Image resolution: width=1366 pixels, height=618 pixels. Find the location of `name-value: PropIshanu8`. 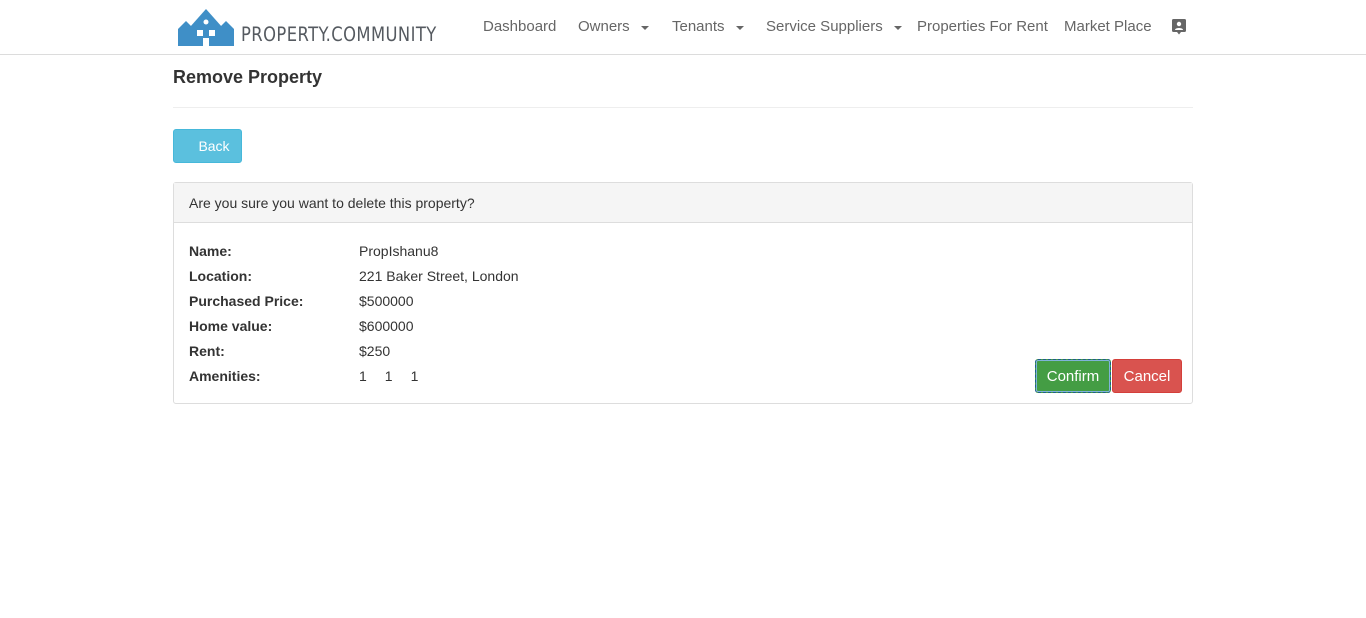

name-value: PropIshanu8 is located at coordinates (399, 251).